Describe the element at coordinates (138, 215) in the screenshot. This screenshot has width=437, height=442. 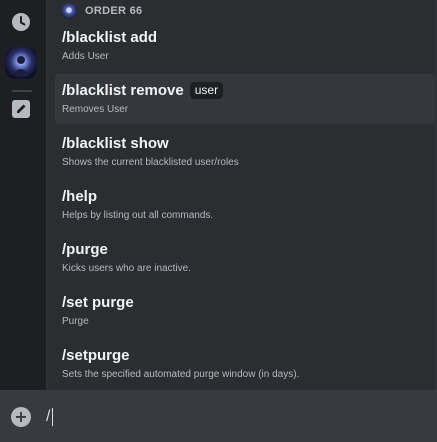
I see `command-description: Helps by listing out all commands.` at that location.